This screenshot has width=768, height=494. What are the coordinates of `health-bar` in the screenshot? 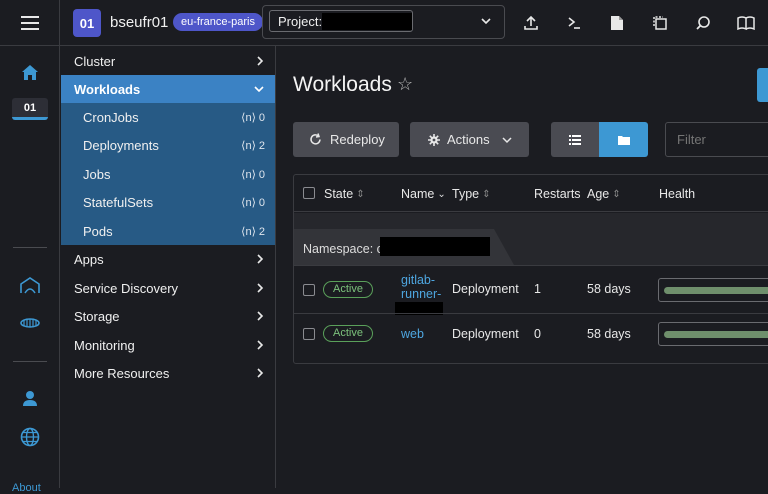 It's located at (713, 334).